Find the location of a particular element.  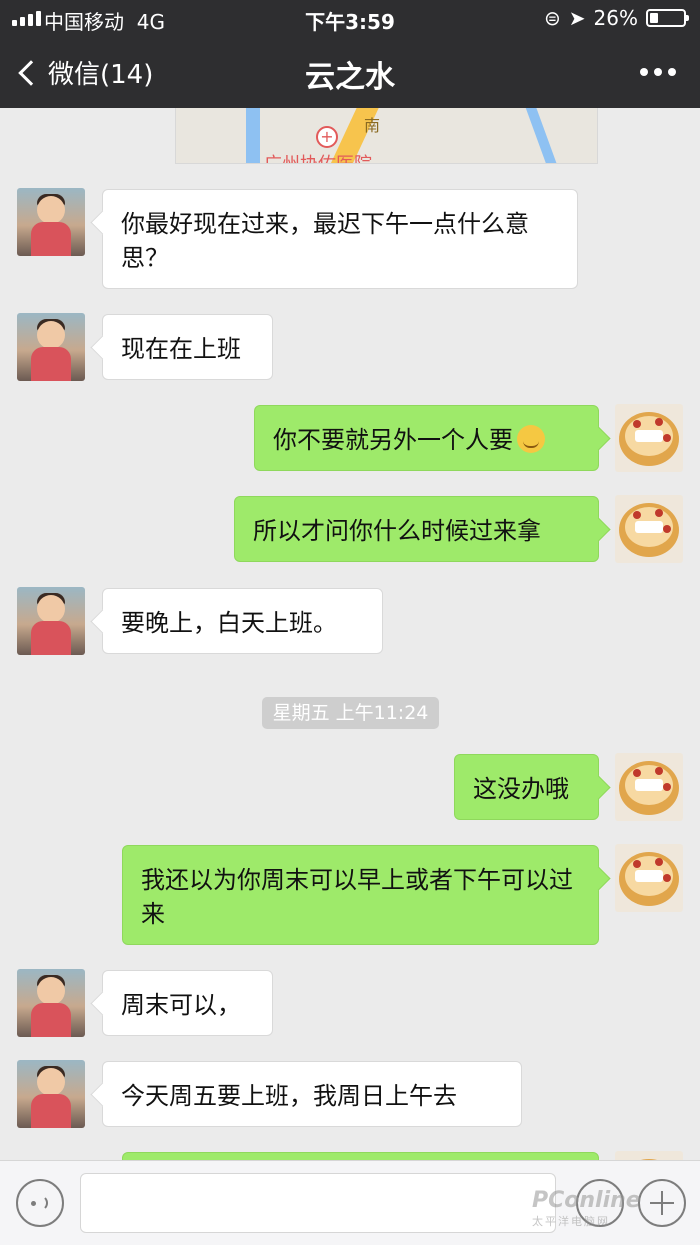

location-icon: ➤ is located at coordinates (577, 18).